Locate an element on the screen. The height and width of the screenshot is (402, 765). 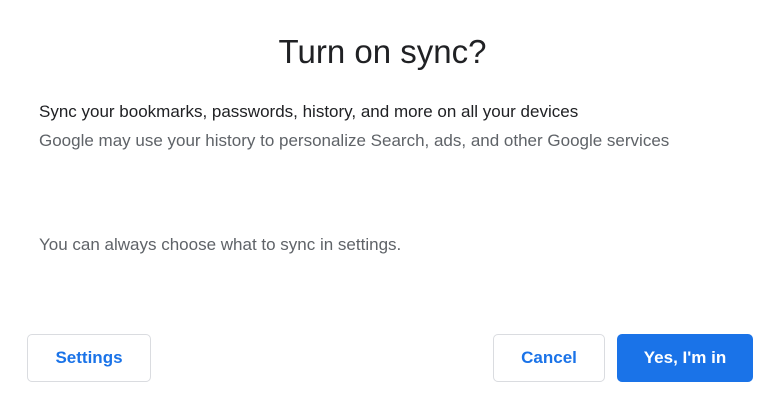
dialog-title: Turn on sync? is located at coordinates (382, 52).